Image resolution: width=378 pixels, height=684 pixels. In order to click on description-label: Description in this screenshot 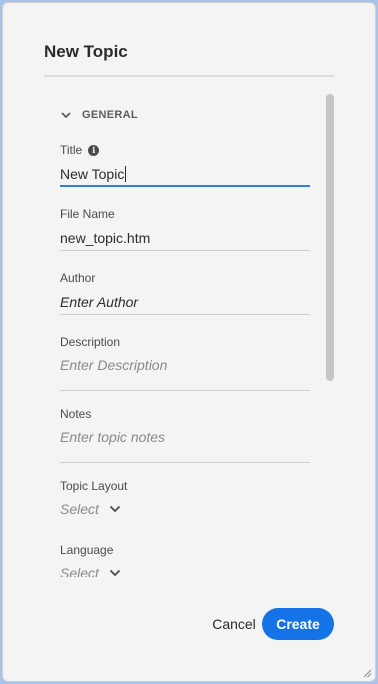, I will do `click(90, 342)`.